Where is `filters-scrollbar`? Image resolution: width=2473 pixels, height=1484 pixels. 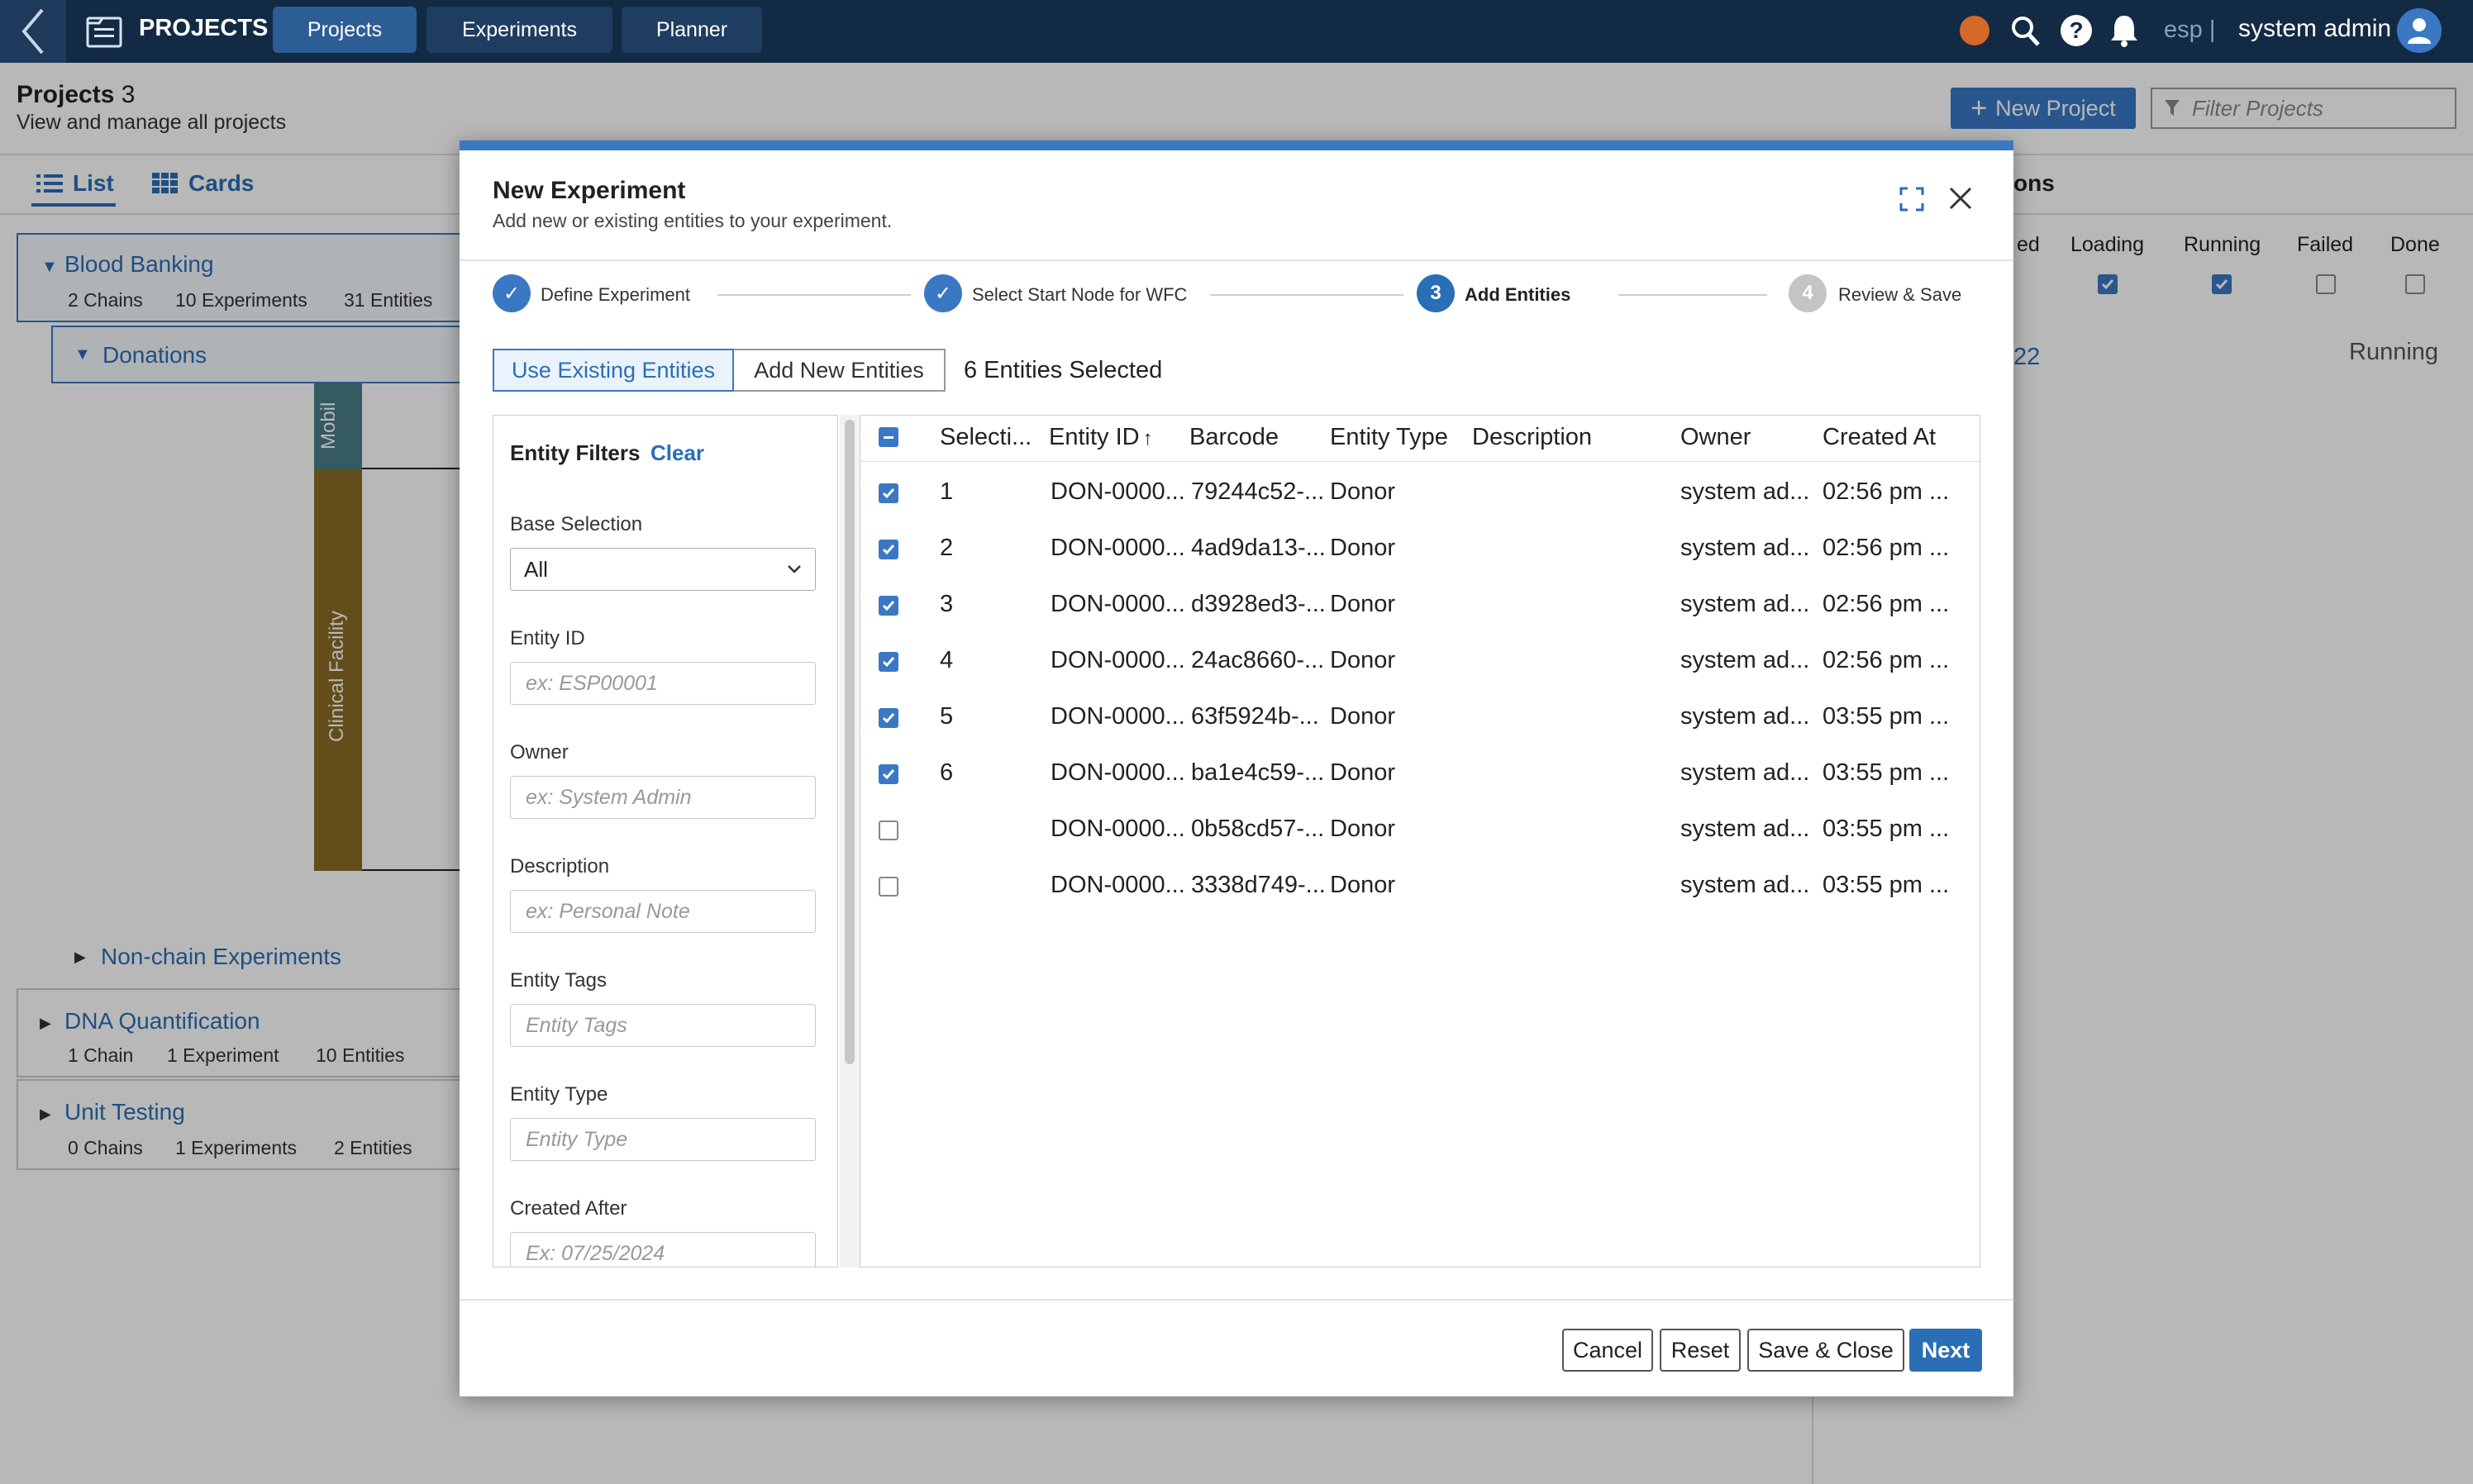 filters-scrollbar is located at coordinates (850, 841).